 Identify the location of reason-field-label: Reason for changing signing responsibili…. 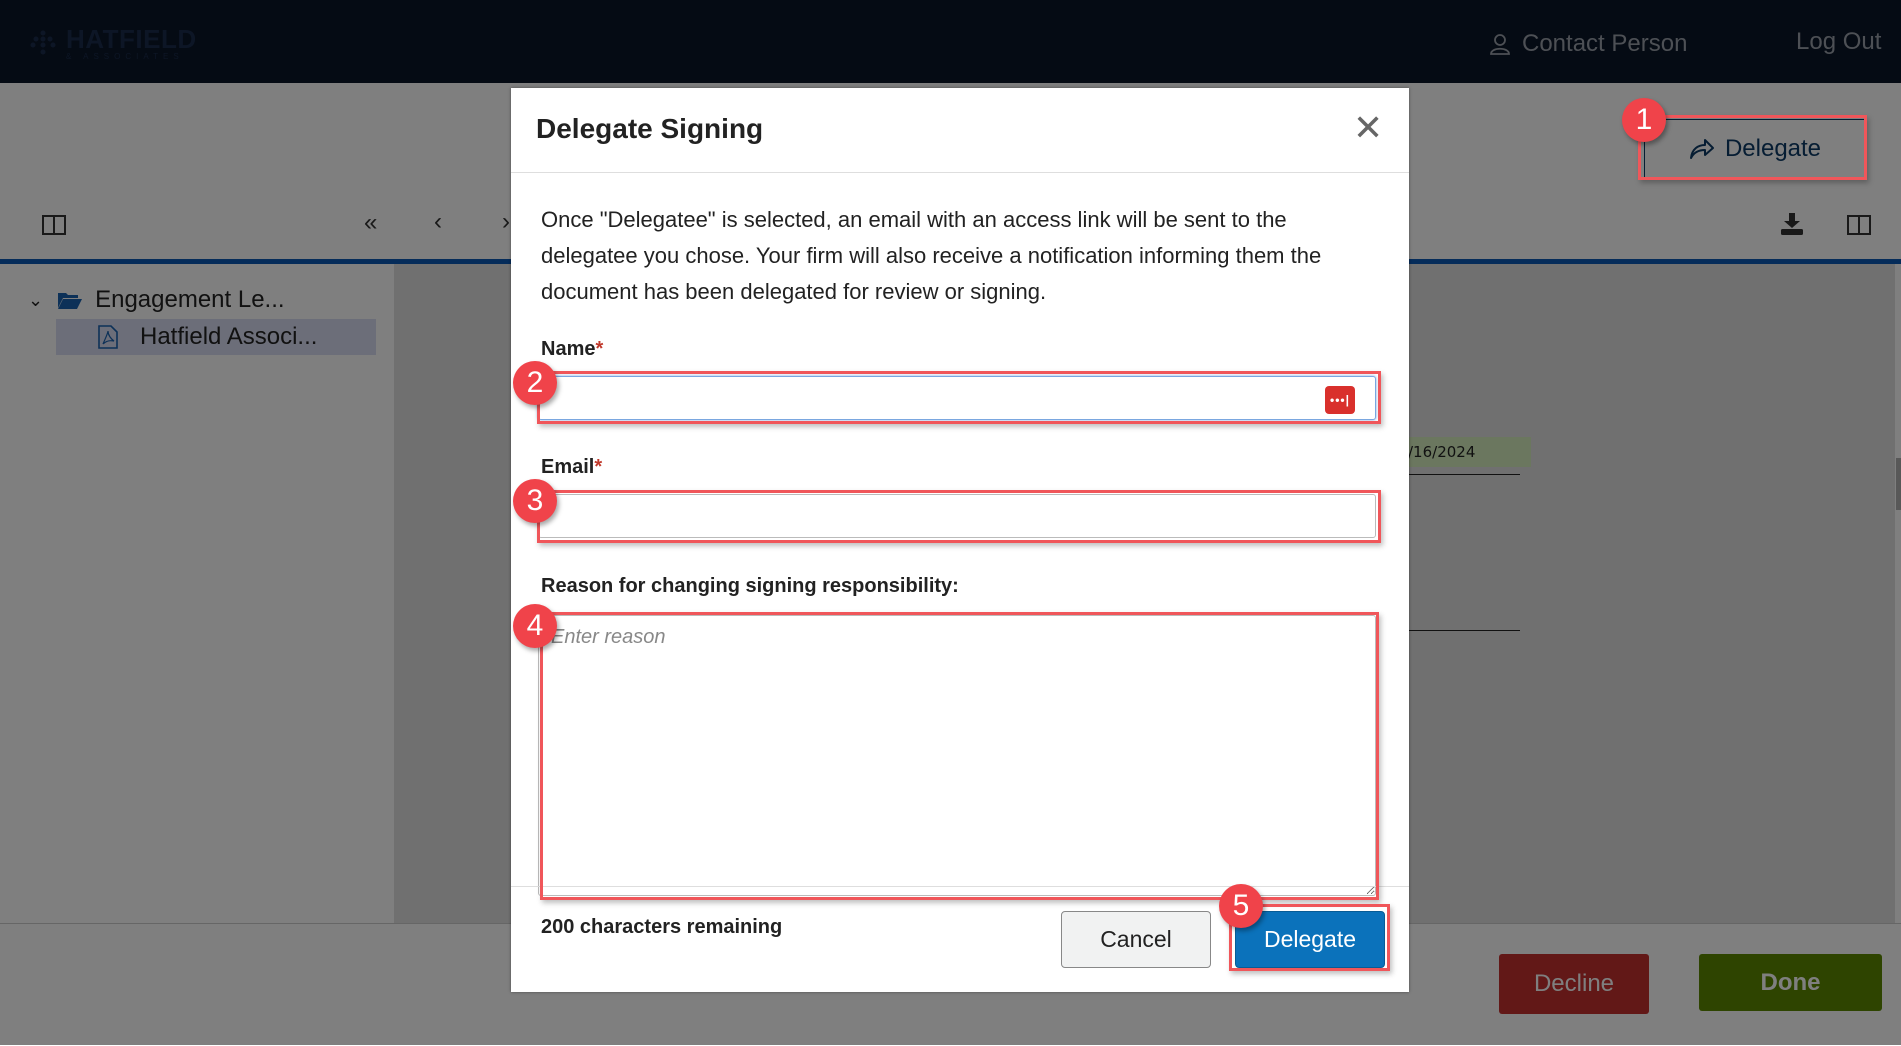
(750, 586).